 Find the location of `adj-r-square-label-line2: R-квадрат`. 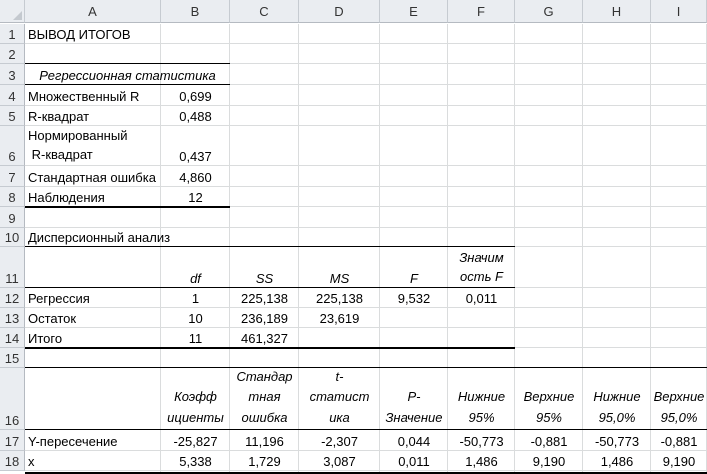

adj-r-square-label-line2: R-квадрат is located at coordinates (60, 154).